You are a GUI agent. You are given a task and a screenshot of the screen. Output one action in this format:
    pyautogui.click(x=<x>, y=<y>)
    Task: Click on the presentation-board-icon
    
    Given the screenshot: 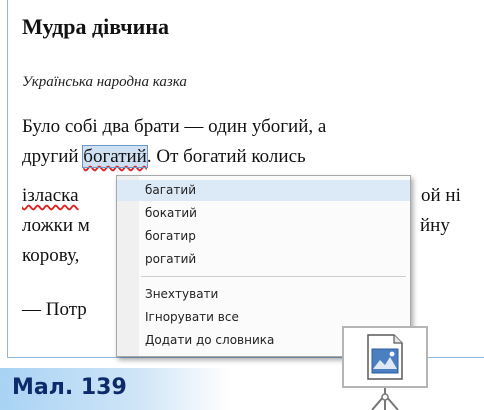 What is the action you would take?
    pyautogui.click(x=385, y=368)
    